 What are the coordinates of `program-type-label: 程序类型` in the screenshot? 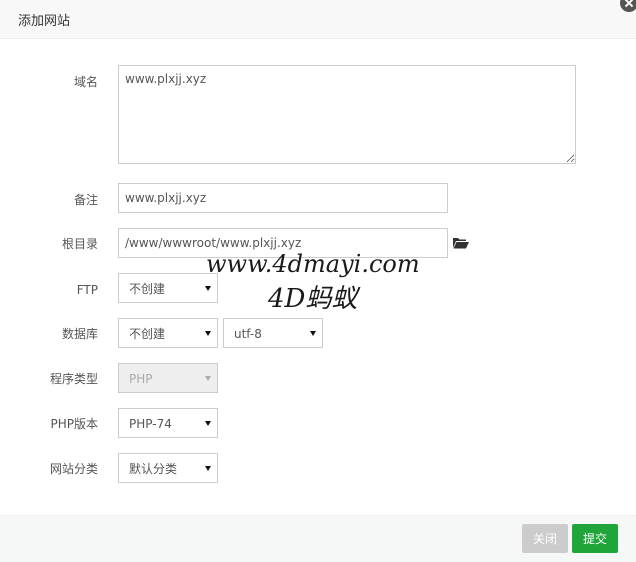 It's located at (73, 379).